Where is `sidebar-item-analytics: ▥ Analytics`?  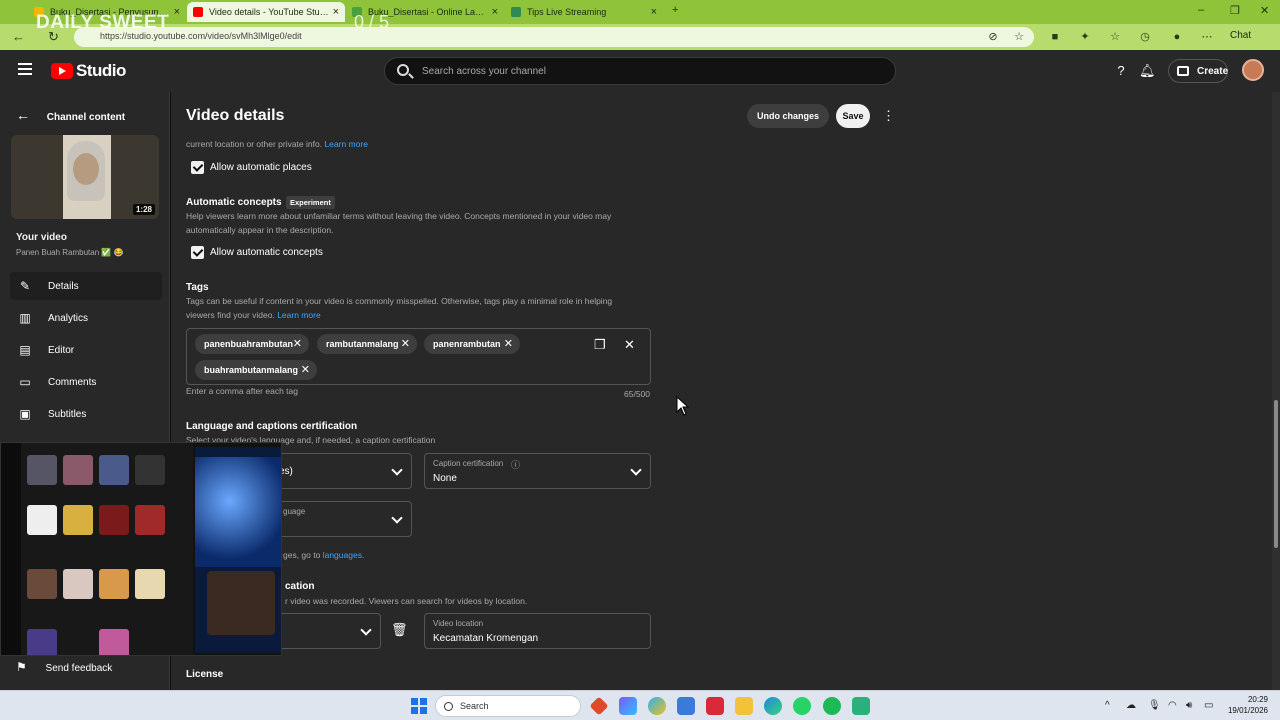 sidebar-item-analytics: ▥ Analytics is located at coordinates (86, 318).